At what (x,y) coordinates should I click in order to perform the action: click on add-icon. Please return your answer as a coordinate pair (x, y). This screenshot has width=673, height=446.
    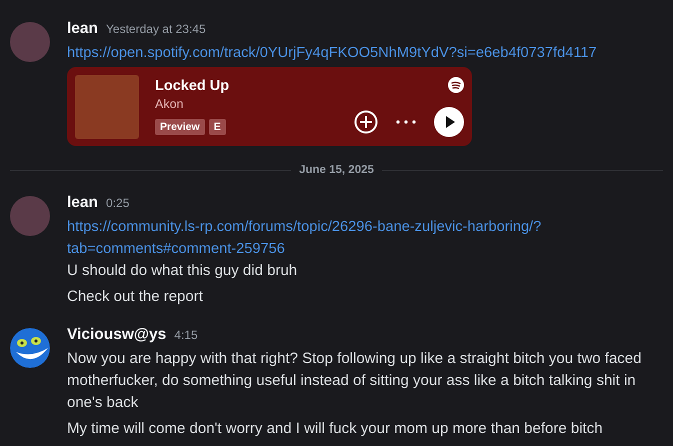
    Looking at the image, I should click on (366, 122).